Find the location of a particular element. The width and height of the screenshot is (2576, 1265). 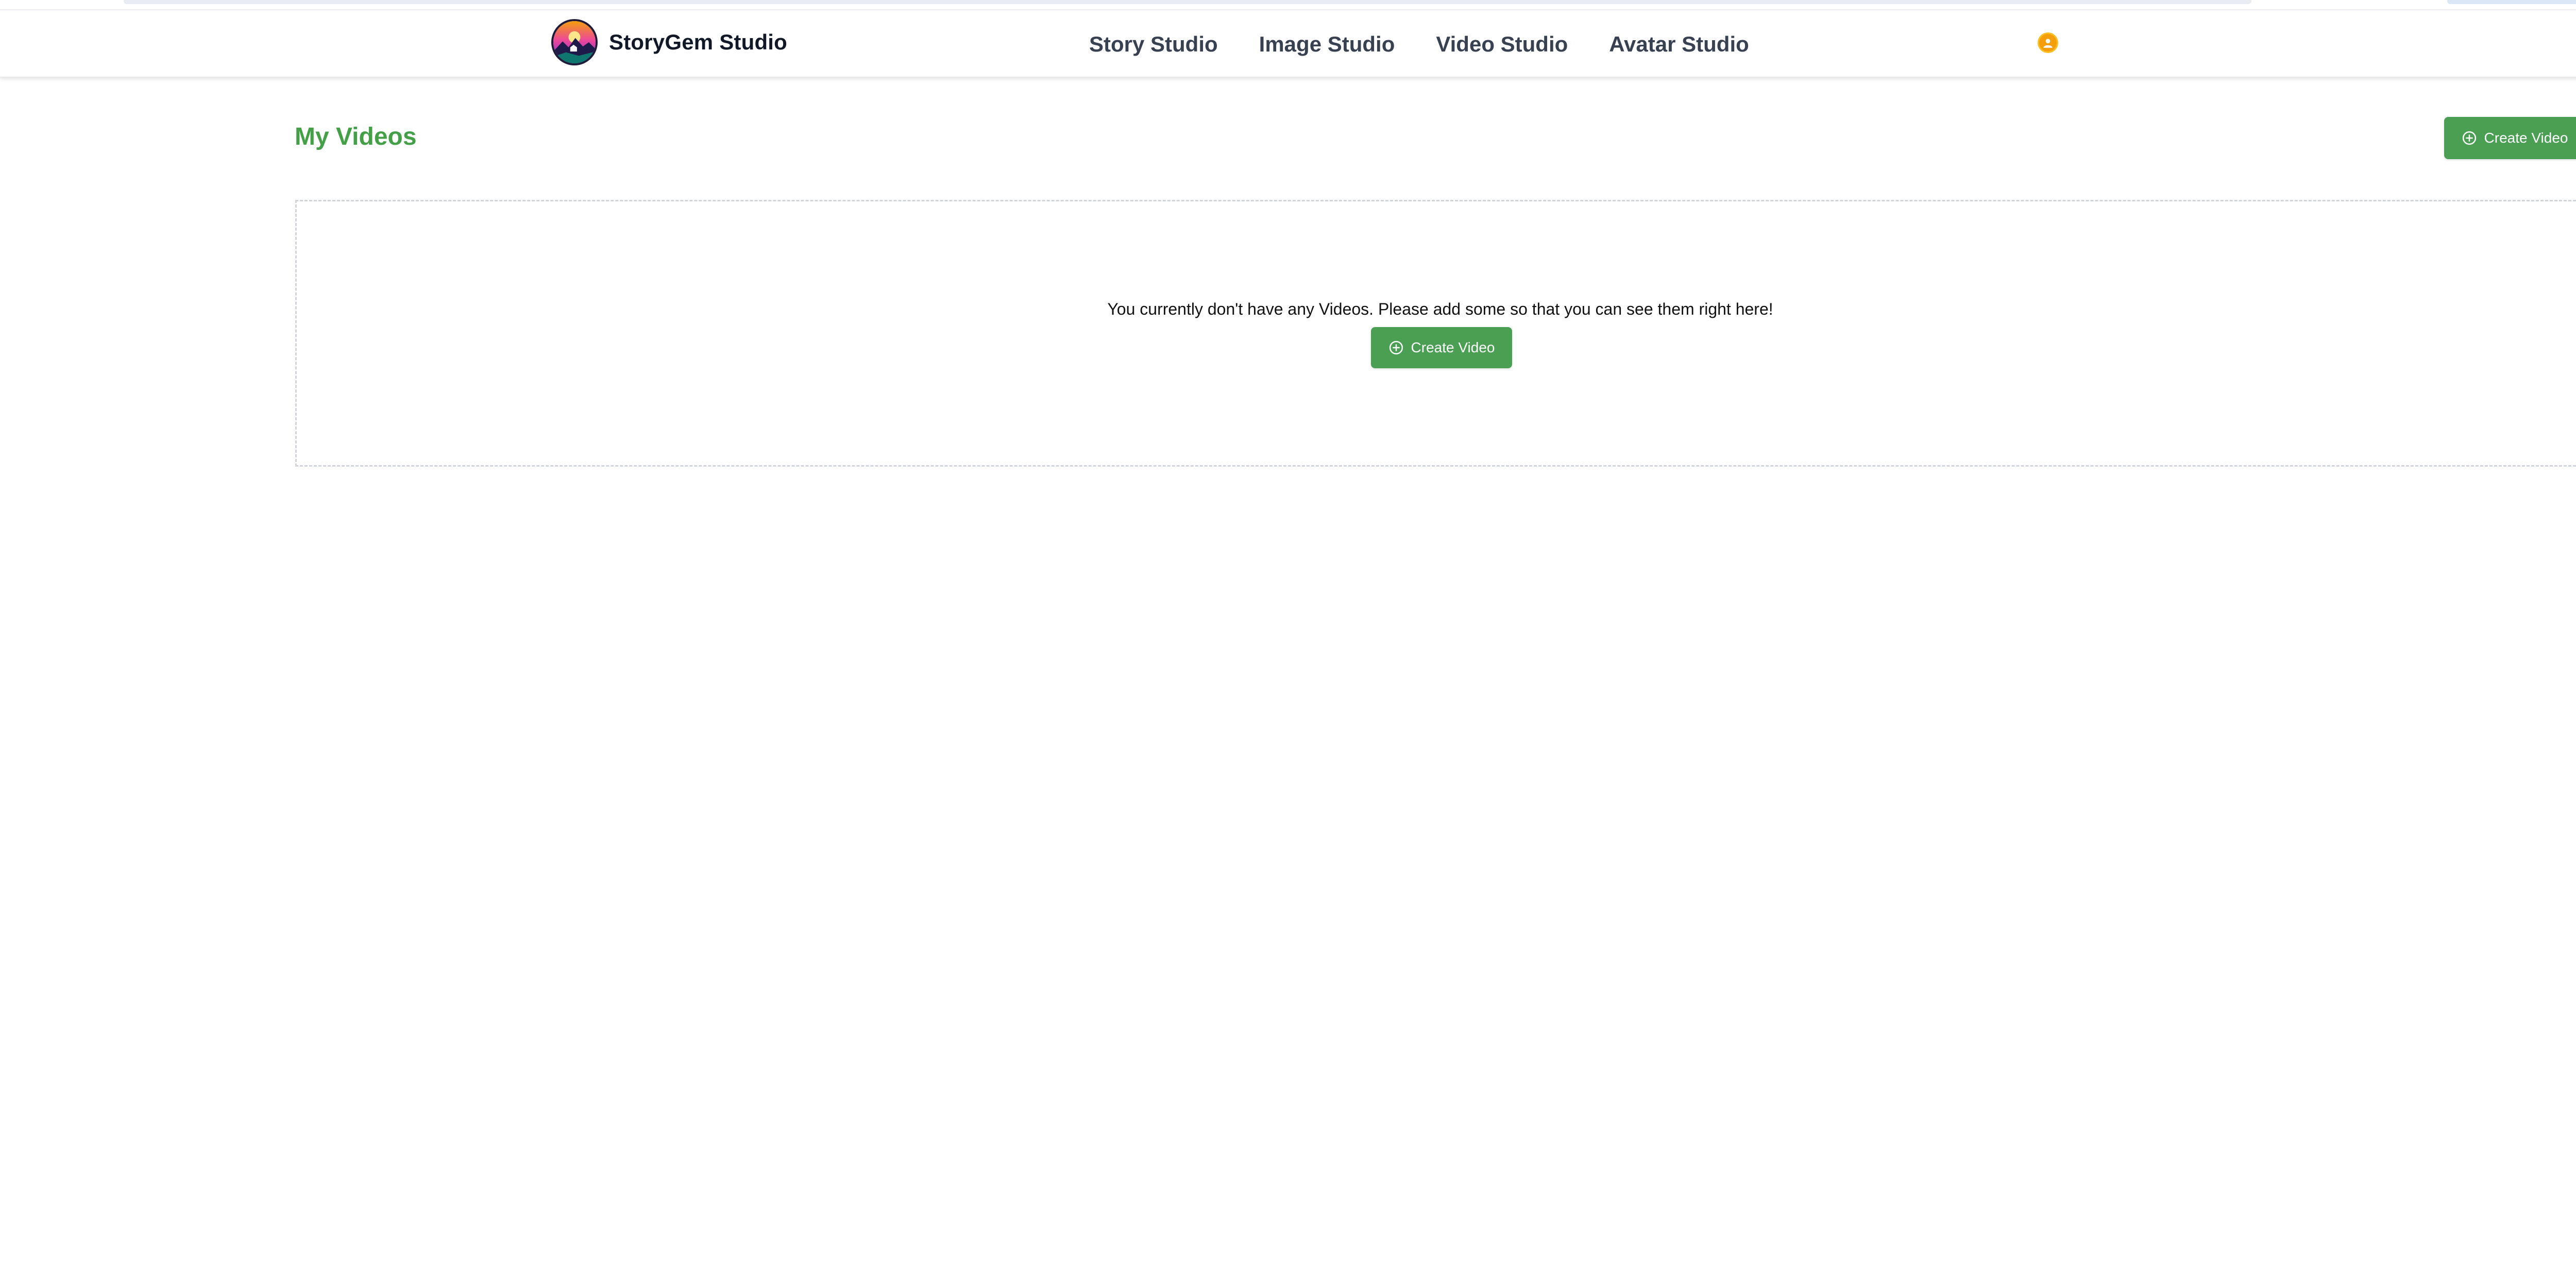

user-icon is located at coordinates (2048, 43).